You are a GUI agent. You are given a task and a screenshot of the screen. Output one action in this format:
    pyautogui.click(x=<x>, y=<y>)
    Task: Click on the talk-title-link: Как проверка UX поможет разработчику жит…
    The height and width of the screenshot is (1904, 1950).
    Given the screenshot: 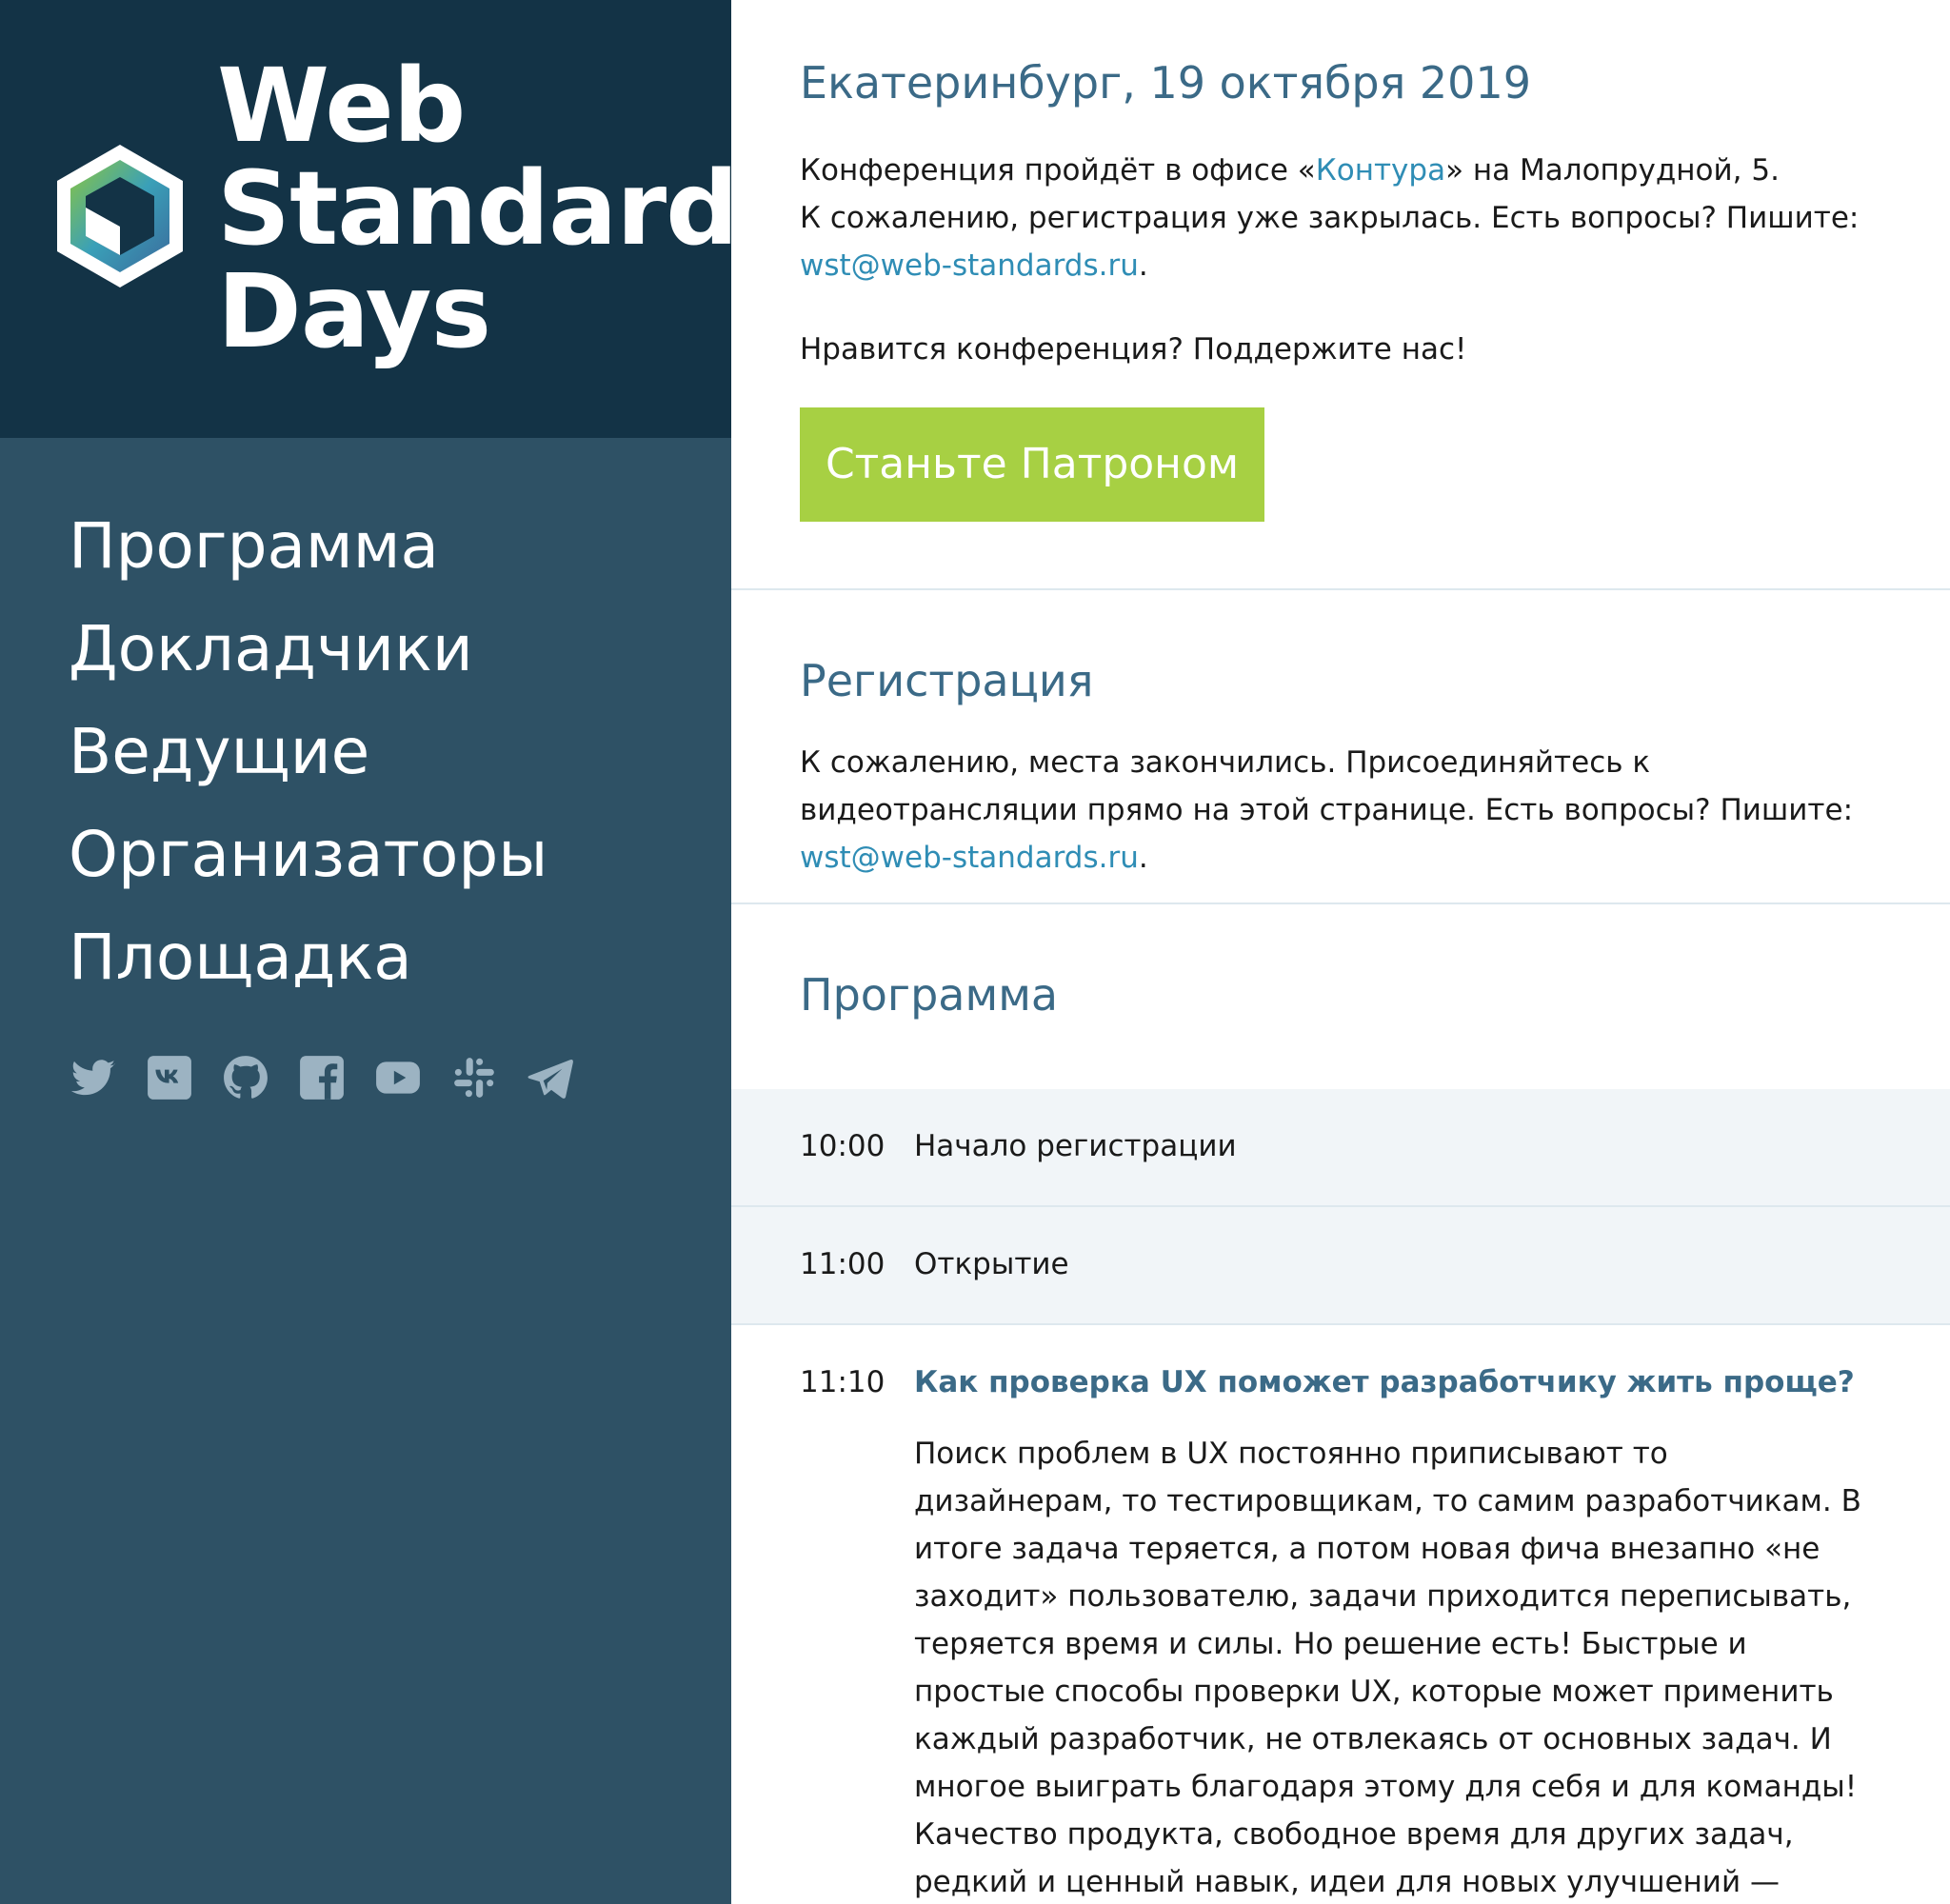 What is the action you would take?
    pyautogui.click(x=1384, y=1382)
    